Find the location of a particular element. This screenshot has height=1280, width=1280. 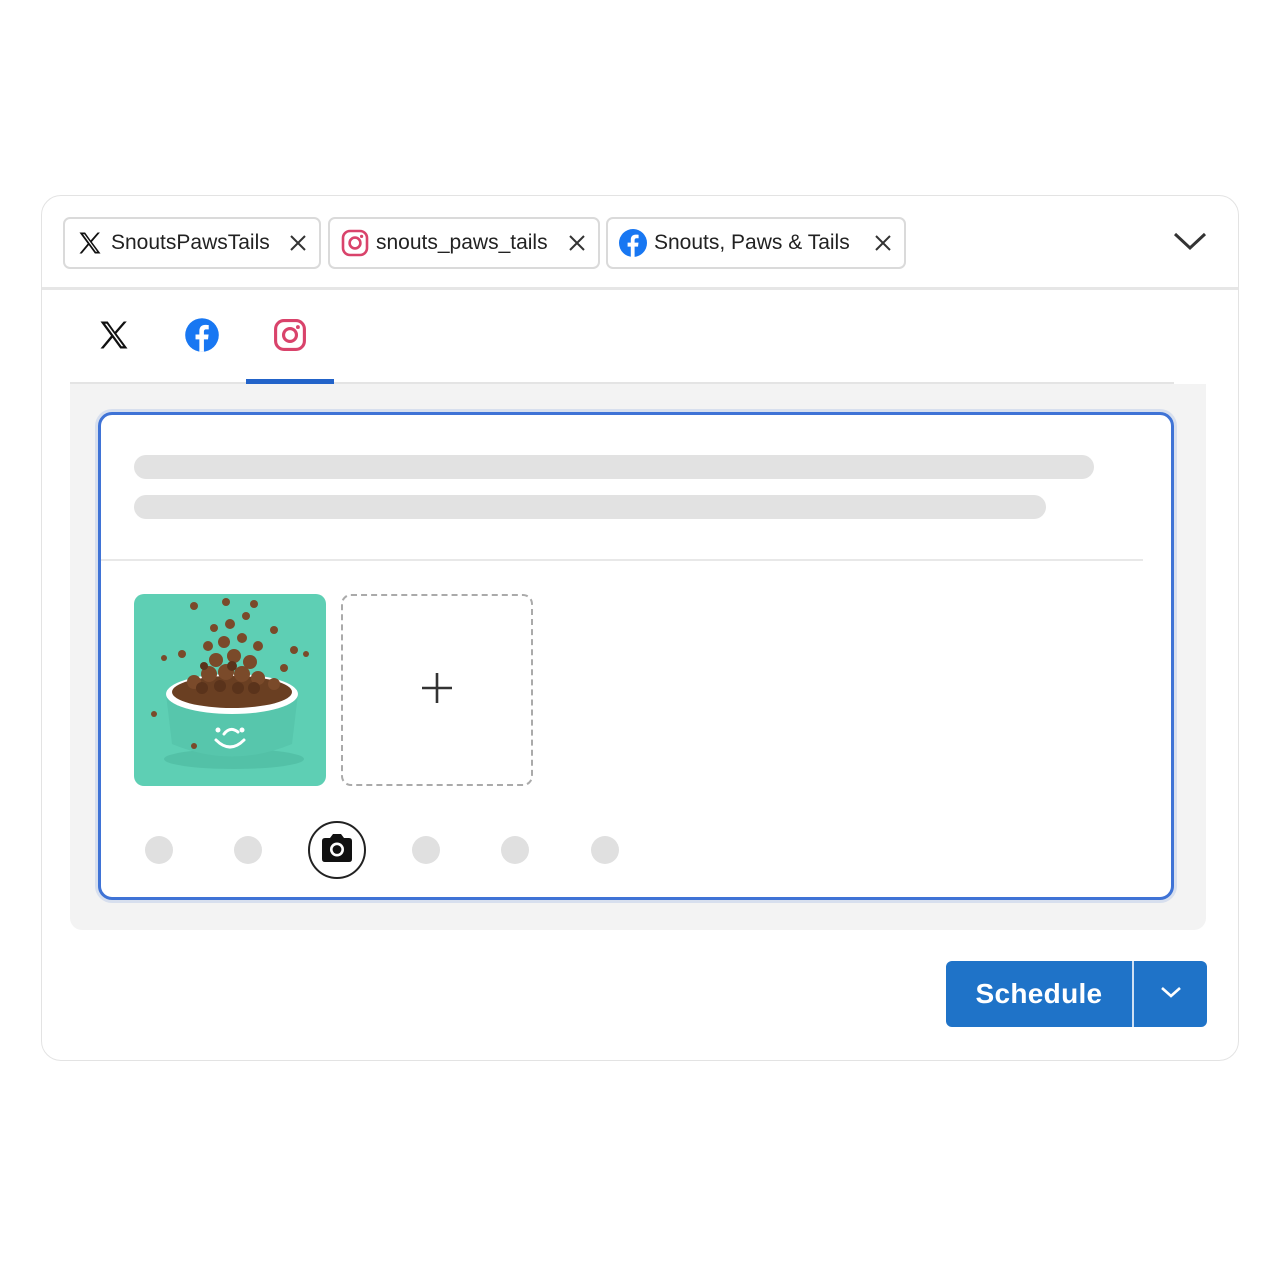

account-name: Snouts, Paws & Tails is located at coordinates (752, 242).